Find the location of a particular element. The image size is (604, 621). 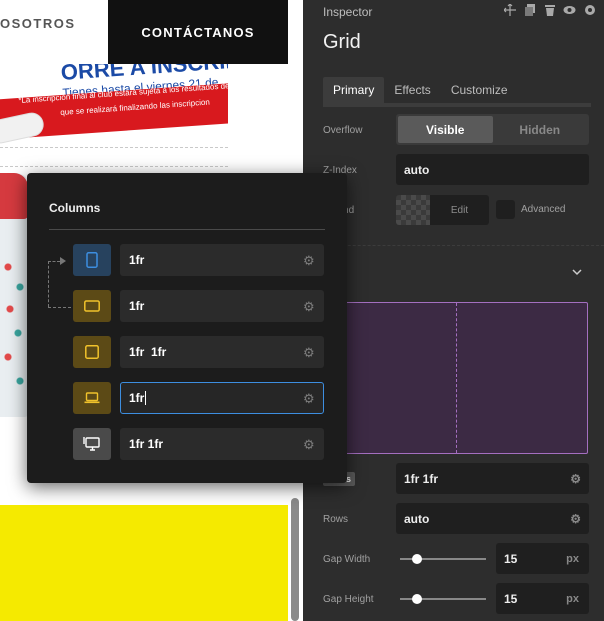

advanced-checkbox is located at coordinates (505, 209).